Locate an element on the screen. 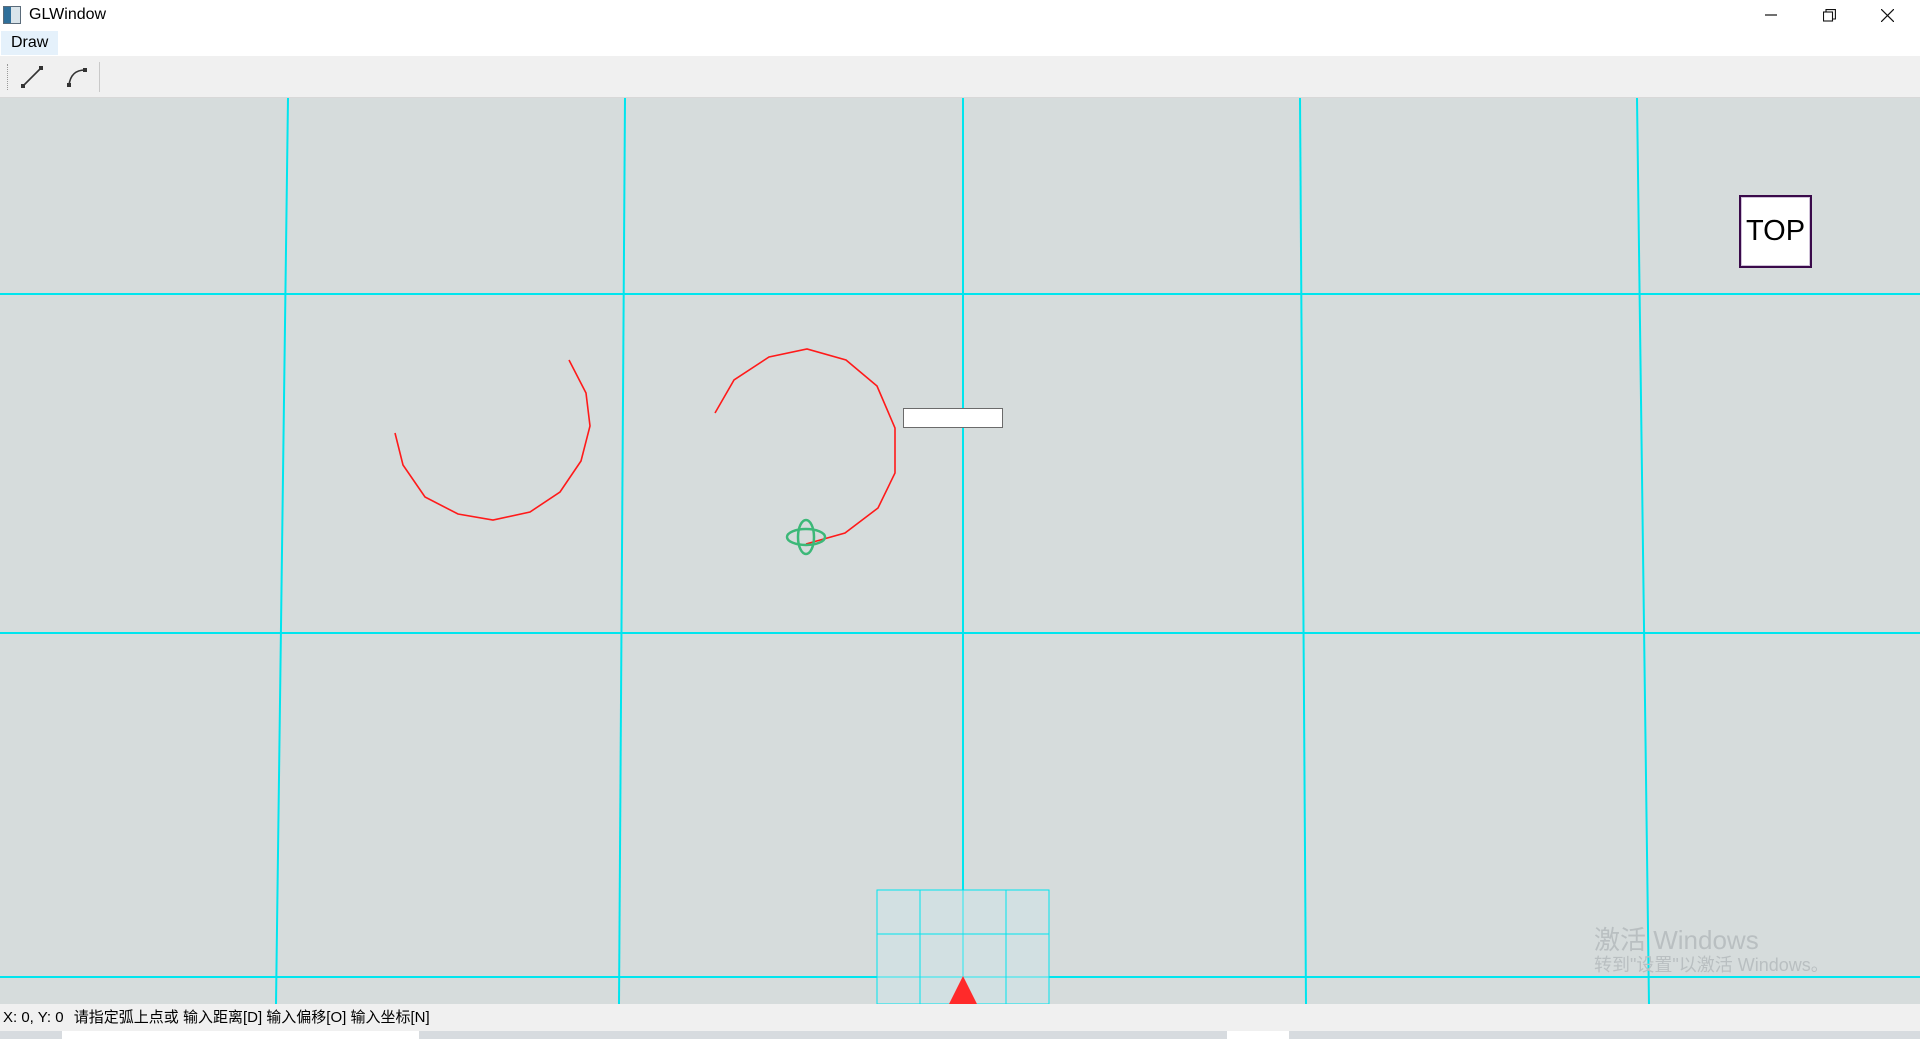 This screenshot has height=1039, width=1920. snap-cursor-icon is located at coordinates (806, 537).